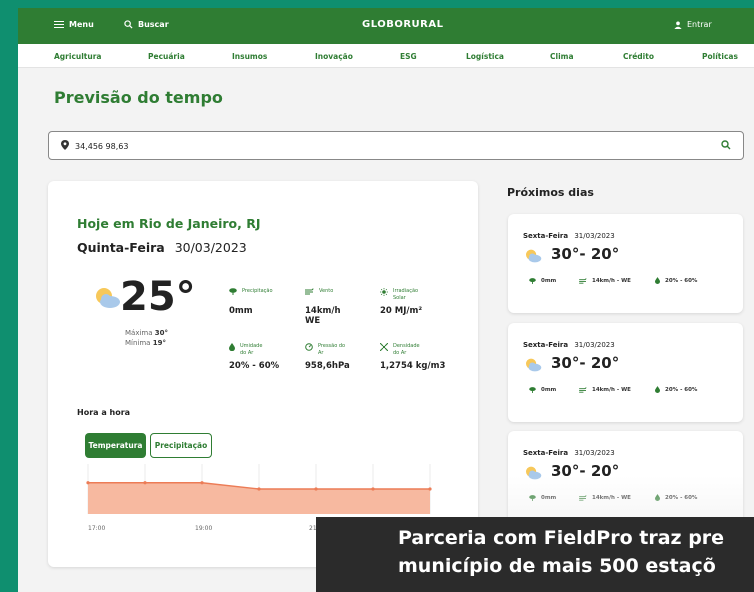 This screenshot has width=754, height=592. Describe the element at coordinates (153, 24) in the screenshot. I see `search-label: Buscar` at that location.